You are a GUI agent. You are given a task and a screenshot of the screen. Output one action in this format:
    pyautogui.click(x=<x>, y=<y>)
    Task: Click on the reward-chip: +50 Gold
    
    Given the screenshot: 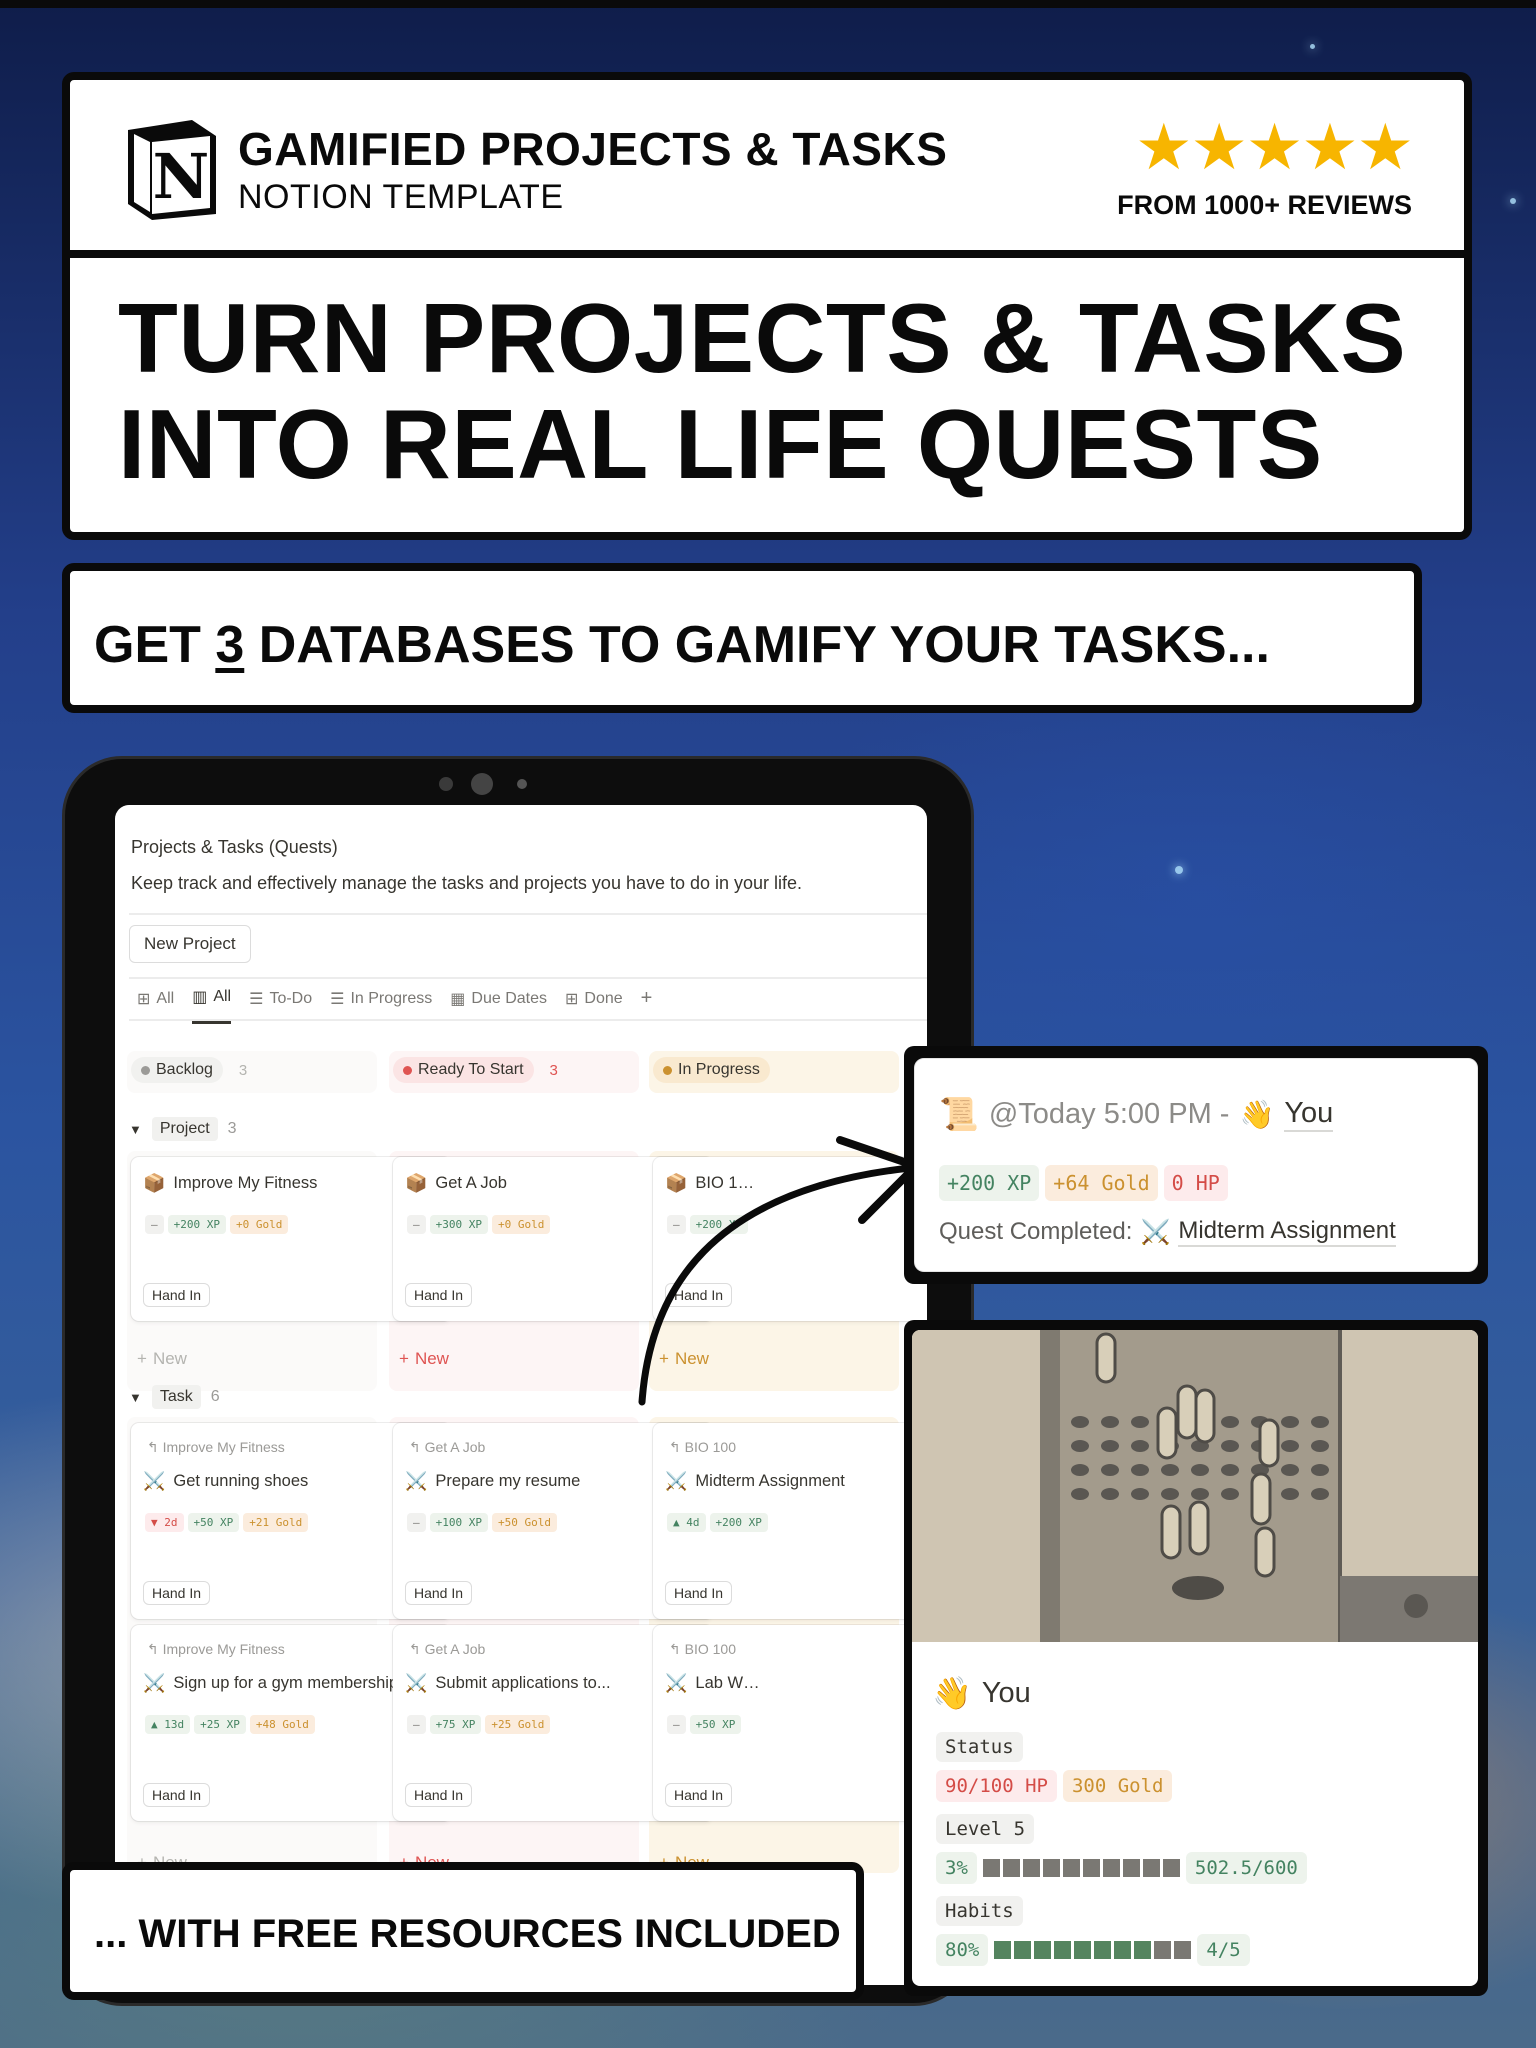 What is the action you would take?
    pyautogui.click(x=524, y=1522)
    